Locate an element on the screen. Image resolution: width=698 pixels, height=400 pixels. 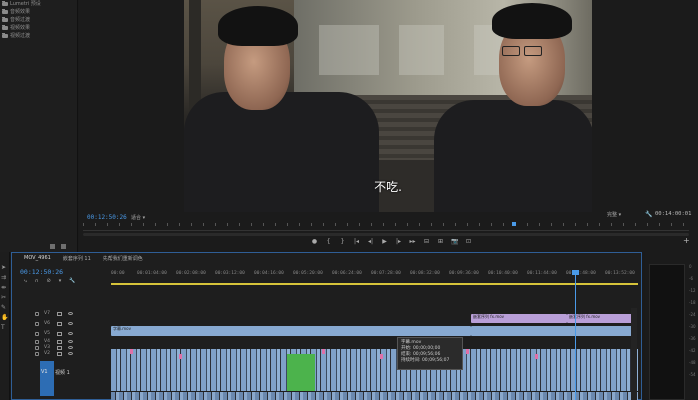
nest-toggle-icon: ⤷ is located at coordinates (25, 281).